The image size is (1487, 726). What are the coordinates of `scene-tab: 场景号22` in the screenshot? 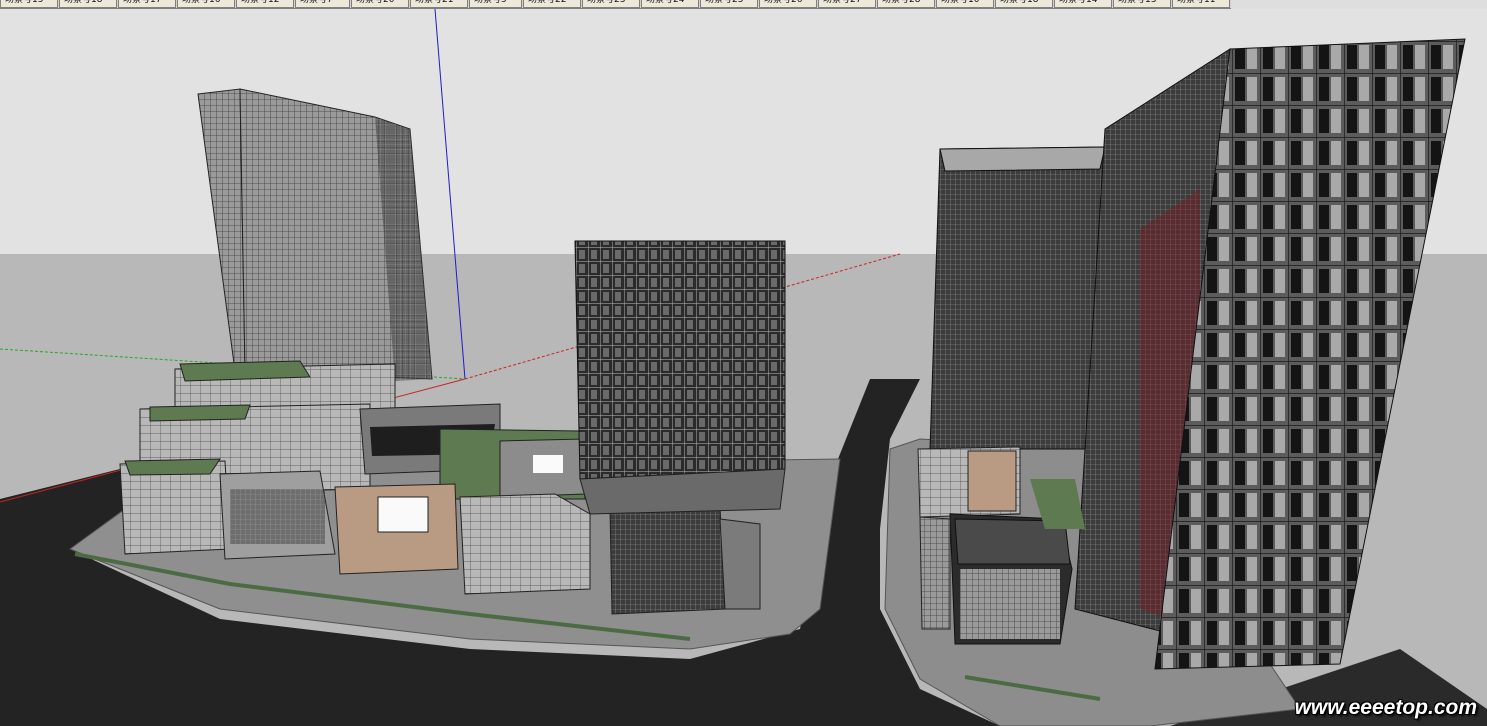 It's located at (552, 4).